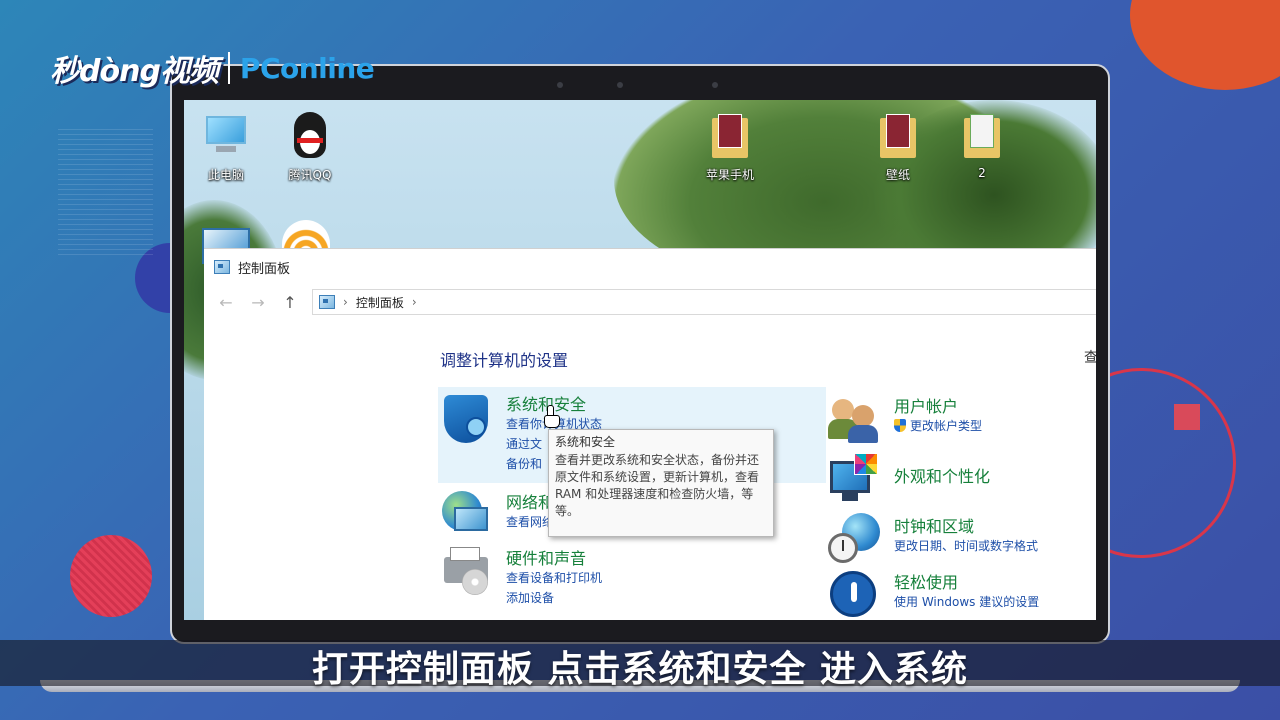 Image resolution: width=1280 pixels, height=720 pixels. Describe the element at coordinates (466, 417) in the screenshot. I see `shield-icon` at that location.